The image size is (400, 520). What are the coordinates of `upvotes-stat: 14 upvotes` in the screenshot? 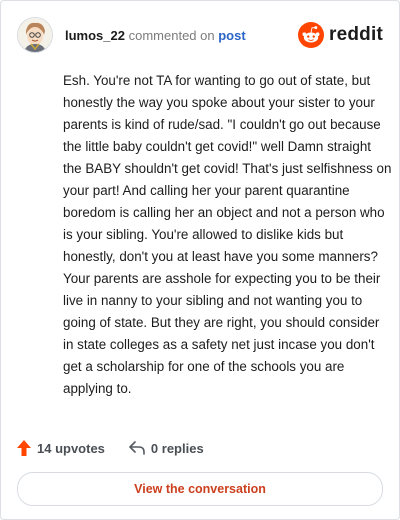 It's located at (61, 448).